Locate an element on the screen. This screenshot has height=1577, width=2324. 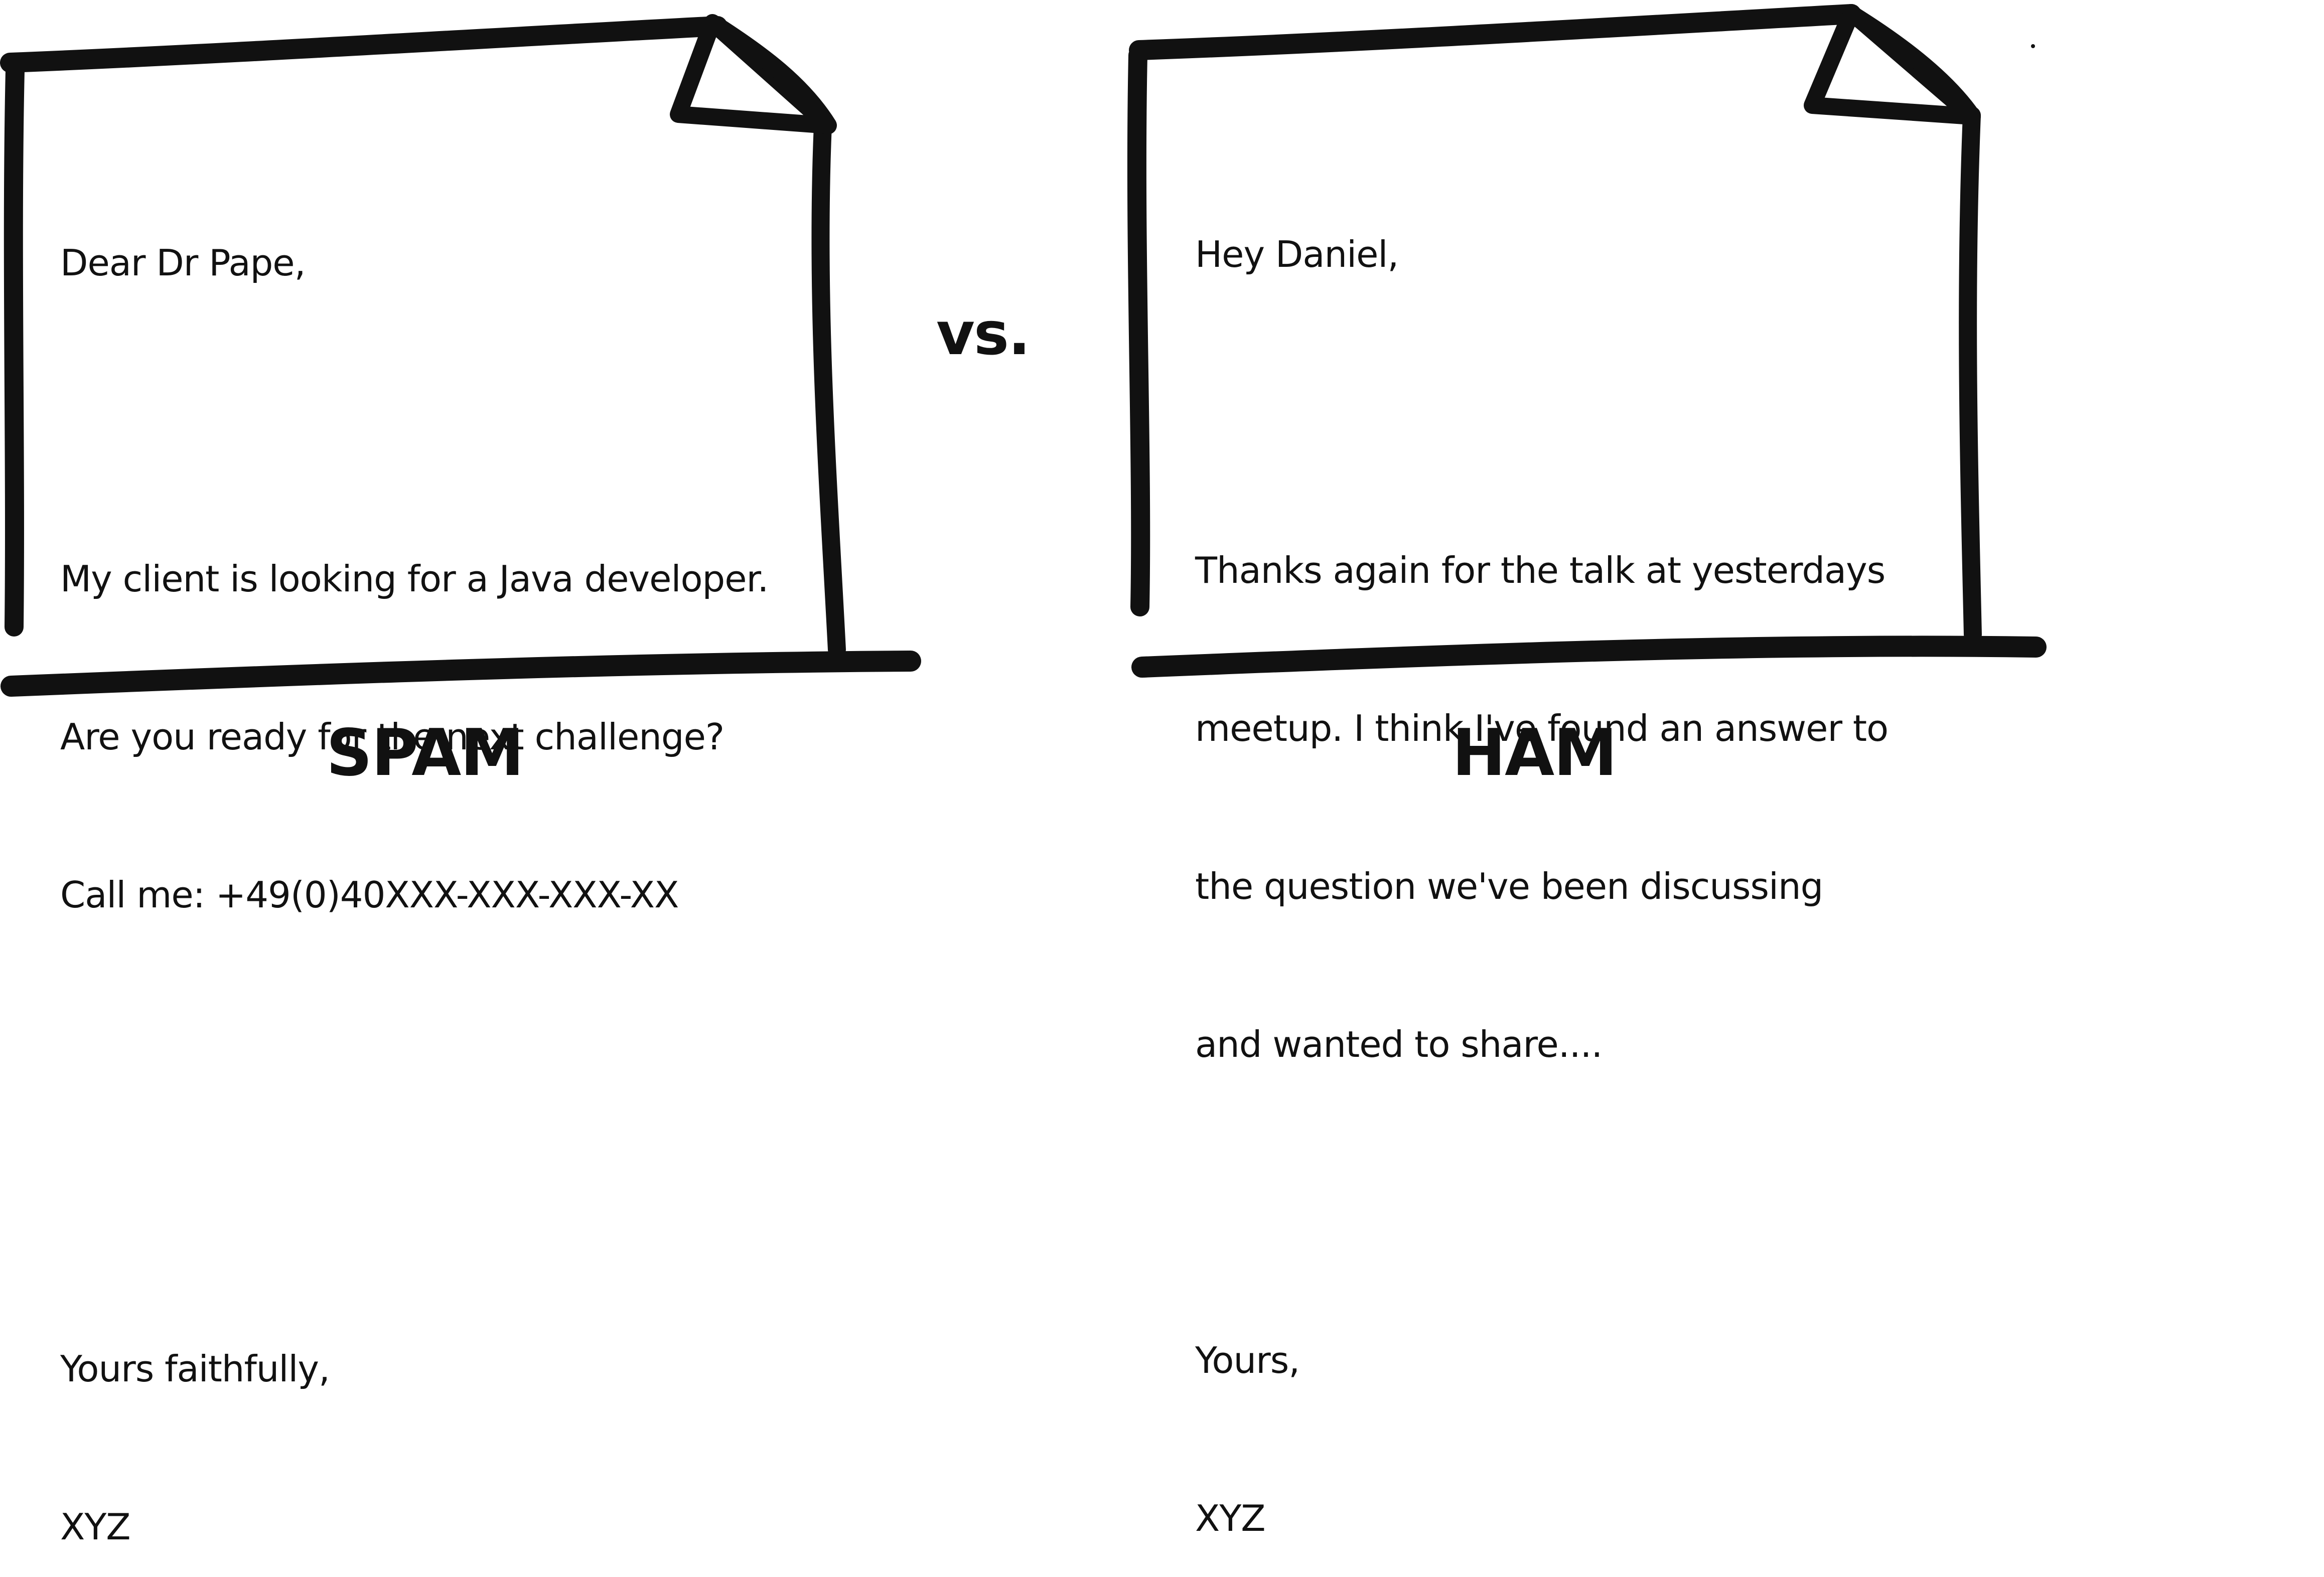
ham-letter-line: Yours, is located at coordinates (1247, 1360).